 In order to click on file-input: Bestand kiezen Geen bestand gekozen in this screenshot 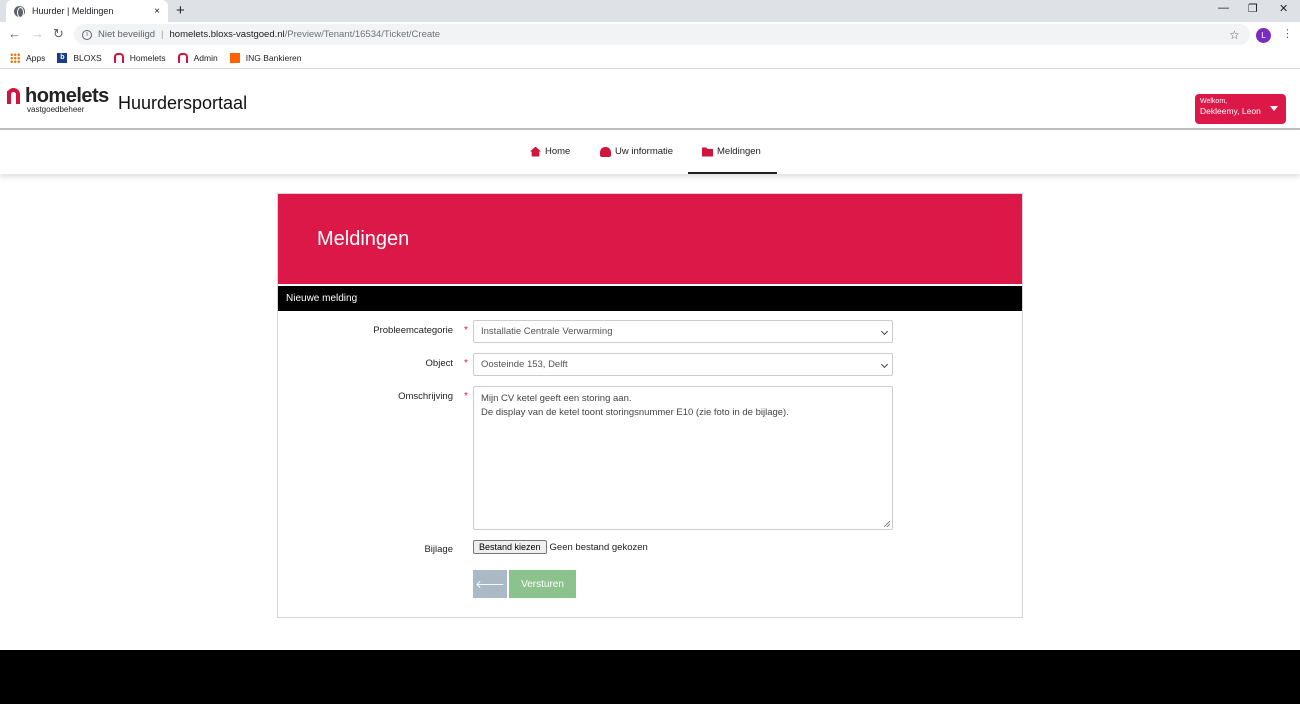, I will do `click(560, 547)`.